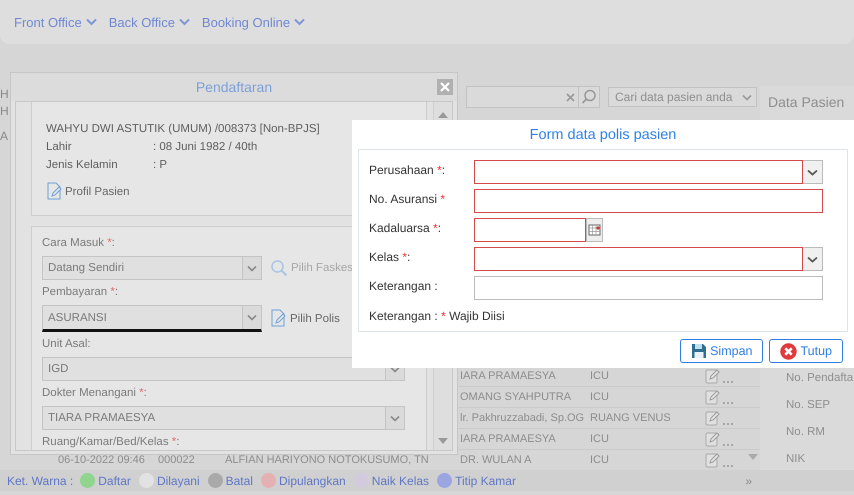 The height and width of the screenshot is (495, 854). Describe the element at coordinates (682, 97) in the screenshot. I see `patient-search-select: Cari data pasien anda` at that location.